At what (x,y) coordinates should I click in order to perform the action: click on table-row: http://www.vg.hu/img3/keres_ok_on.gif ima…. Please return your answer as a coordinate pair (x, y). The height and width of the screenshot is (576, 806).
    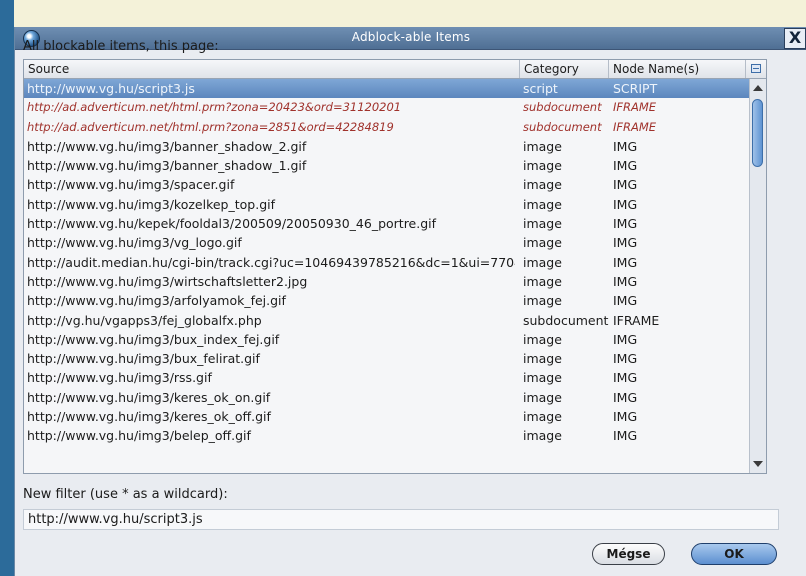
    Looking at the image, I should click on (386, 397).